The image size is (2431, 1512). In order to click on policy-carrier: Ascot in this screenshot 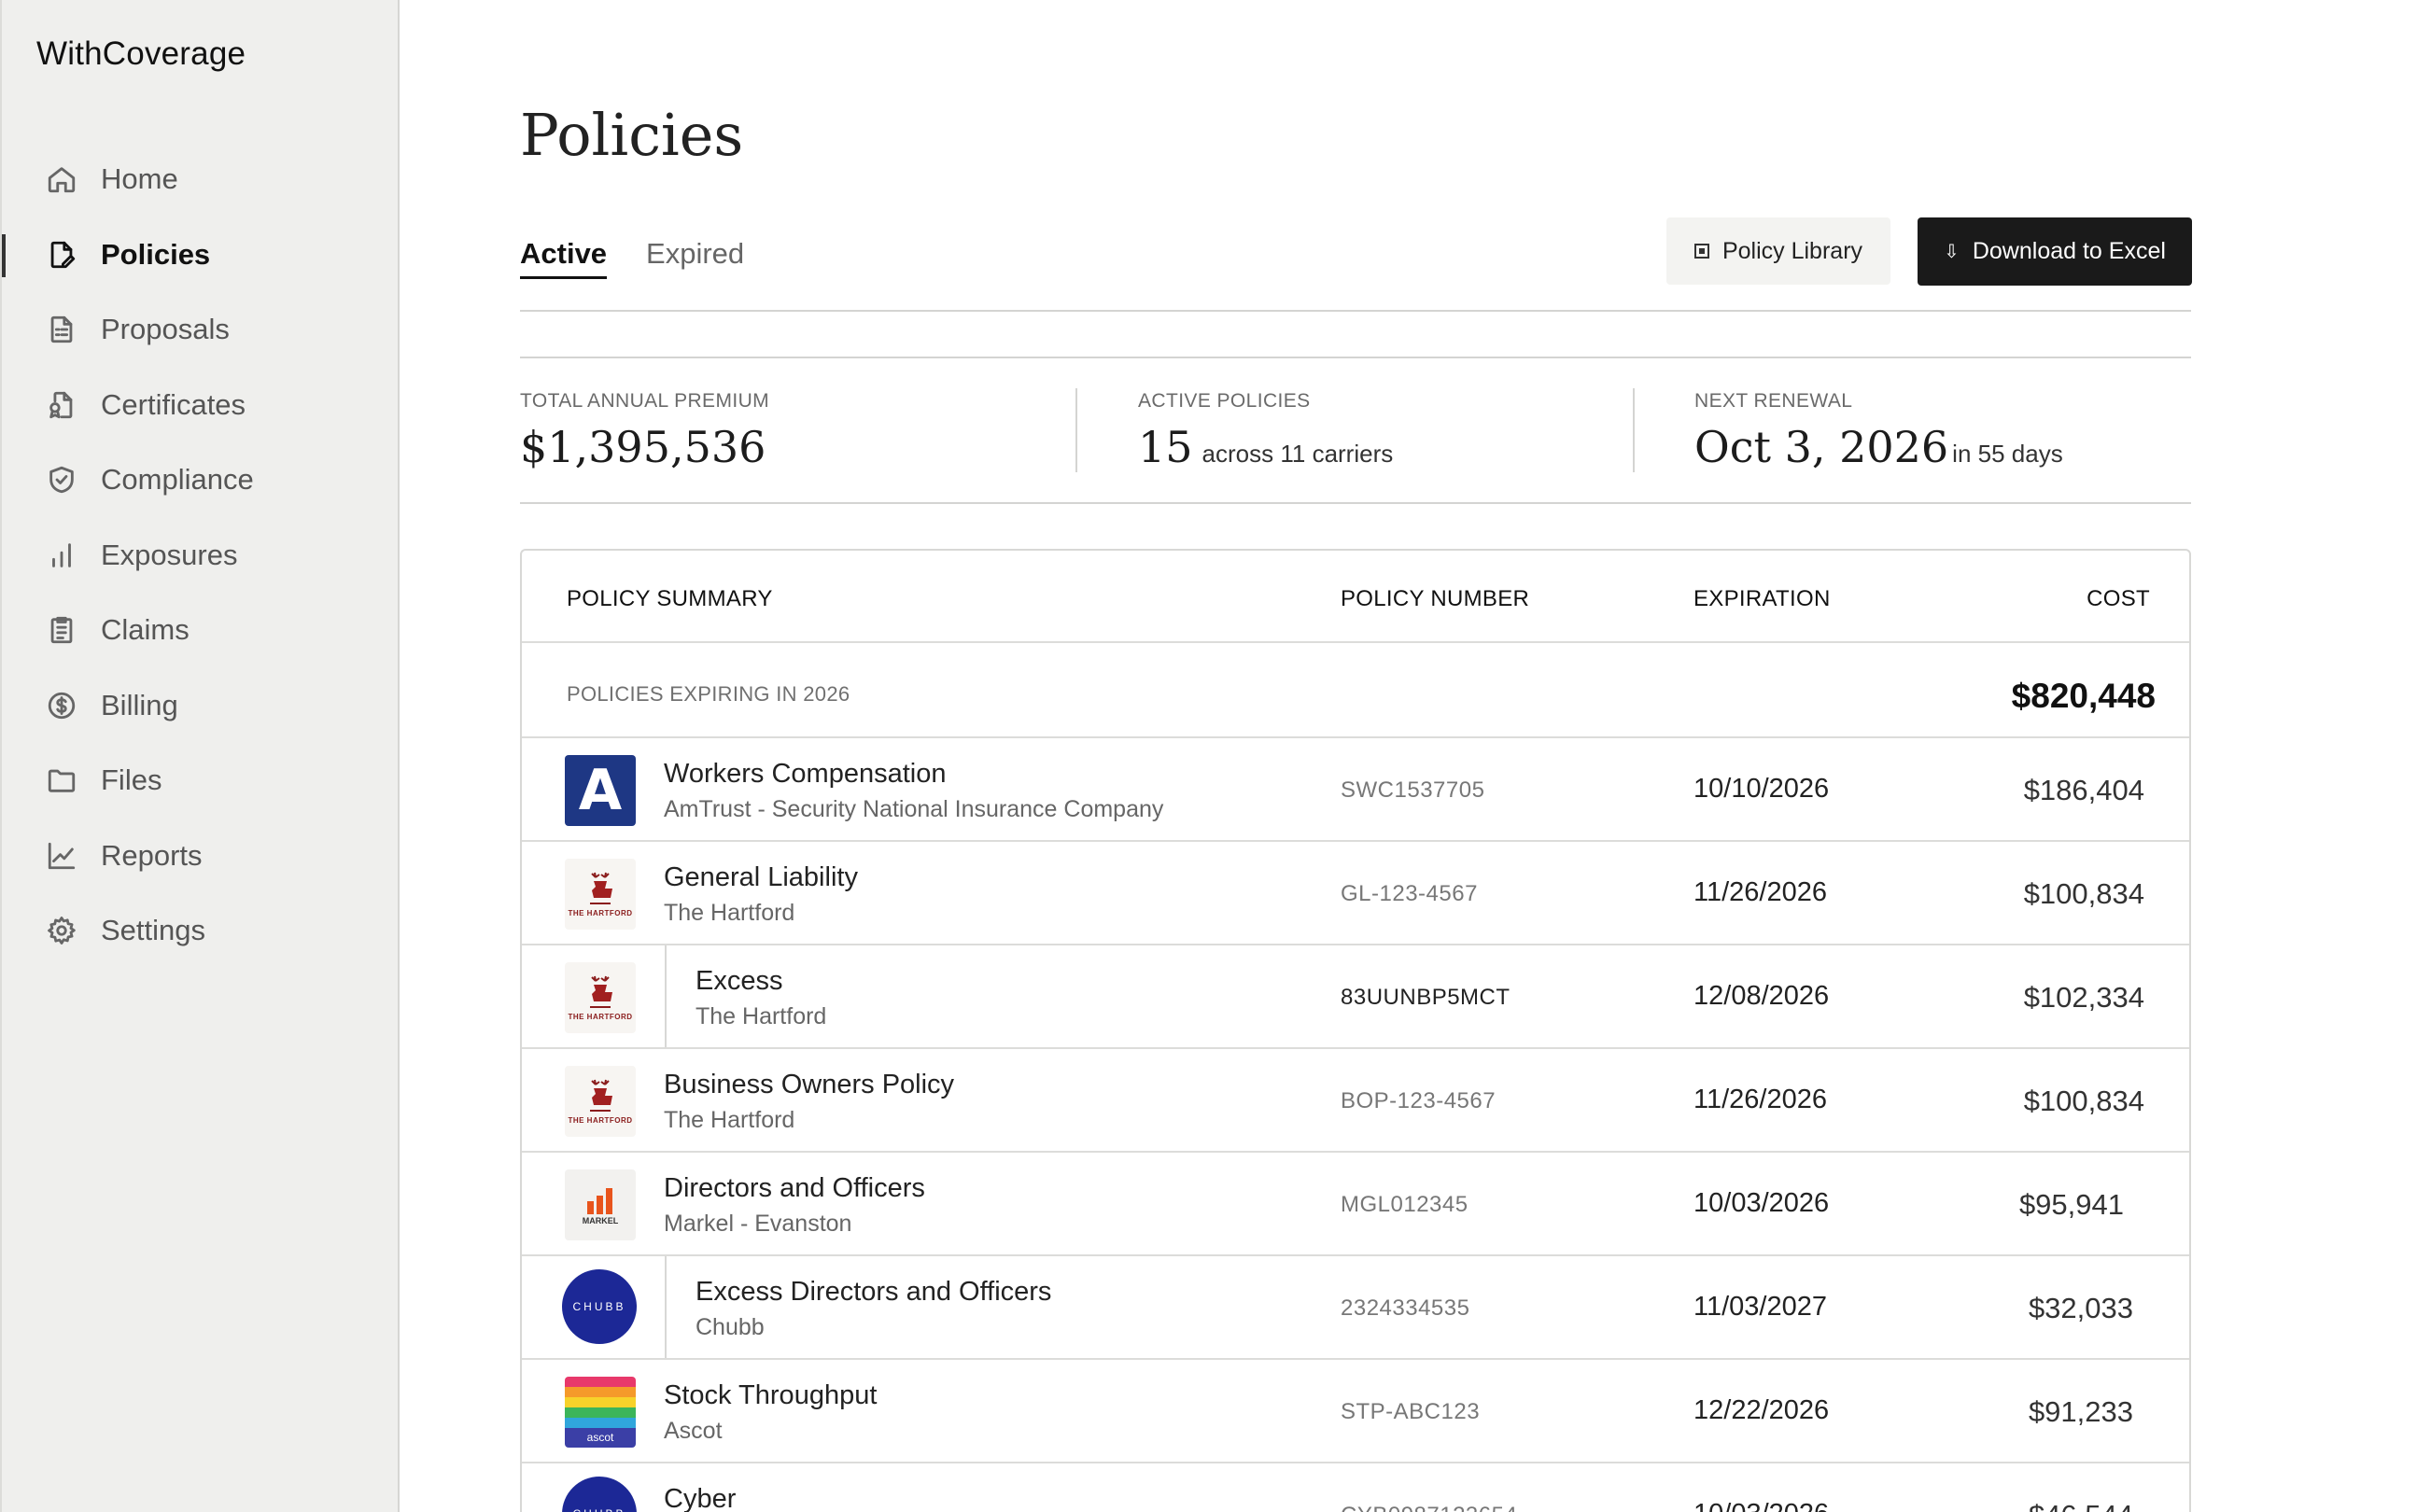, I will do `click(693, 1431)`.